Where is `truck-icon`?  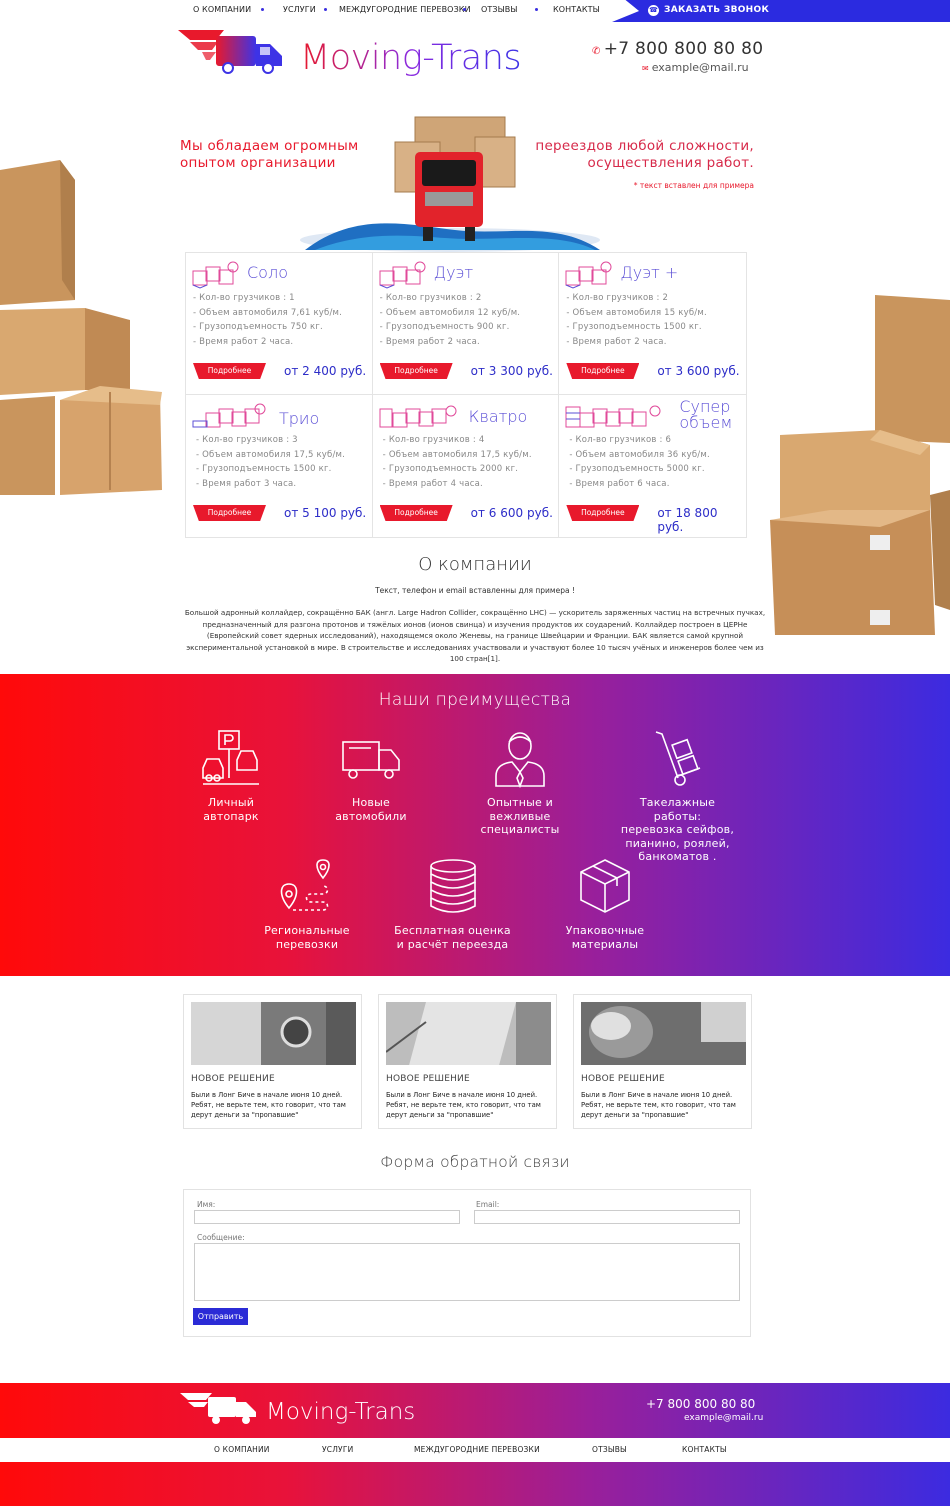
truck-icon is located at coordinates (371, 760).